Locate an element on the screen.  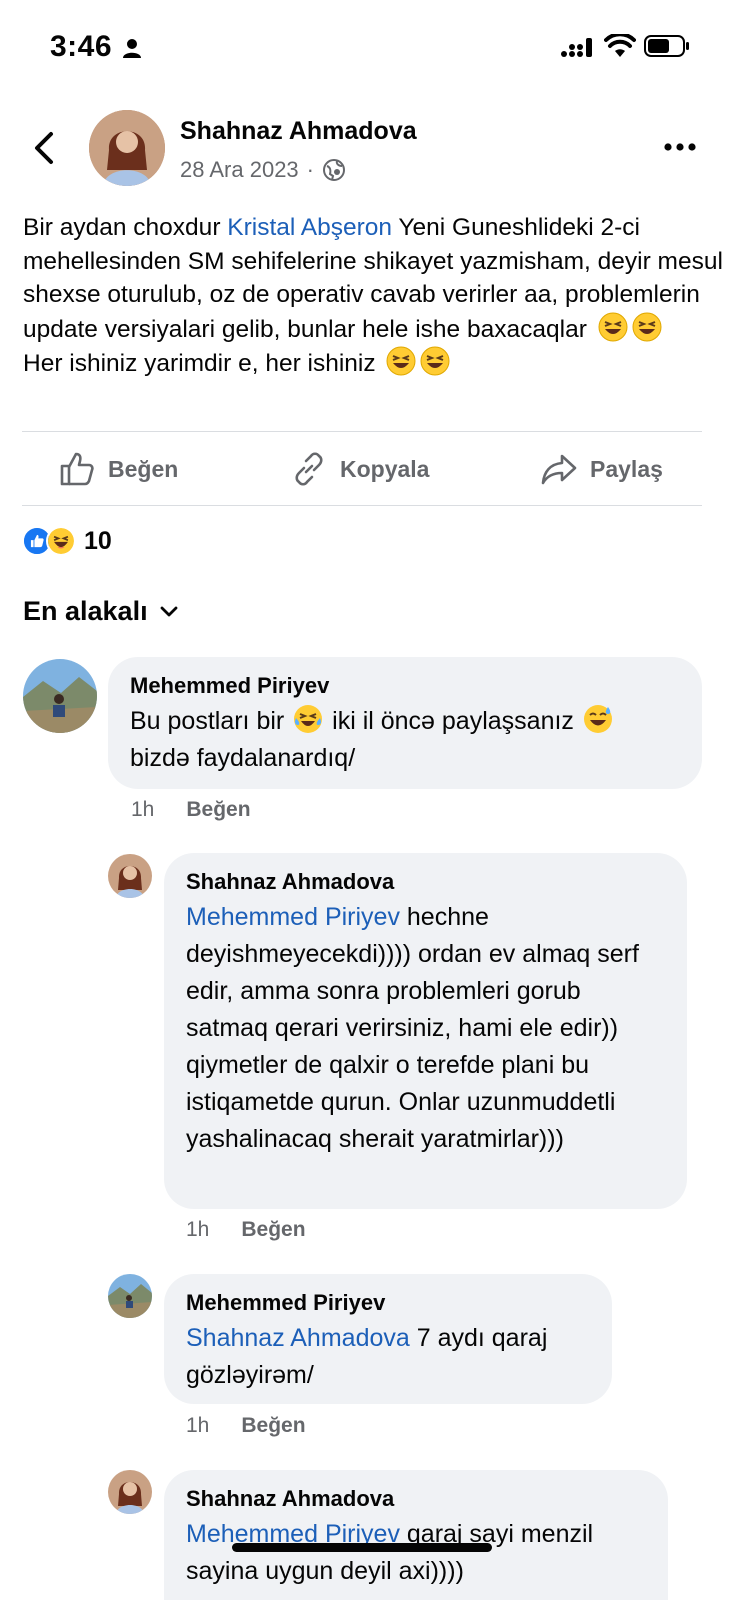
sort-label: En alakalı is located at coordinates (85, 611).